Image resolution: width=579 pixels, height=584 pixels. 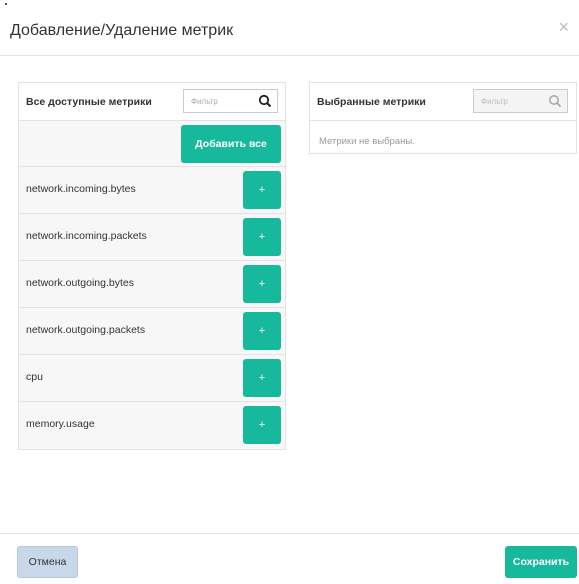 I want to click on metric-name: network.outgoing.bytes, so click(x=80, y=283).